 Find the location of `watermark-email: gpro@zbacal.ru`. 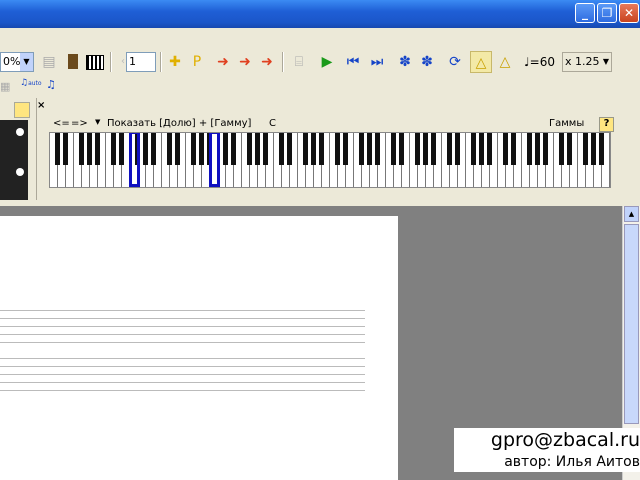

watermark-email: gpro@zbacal.ru is located at coordinates (565, 440).